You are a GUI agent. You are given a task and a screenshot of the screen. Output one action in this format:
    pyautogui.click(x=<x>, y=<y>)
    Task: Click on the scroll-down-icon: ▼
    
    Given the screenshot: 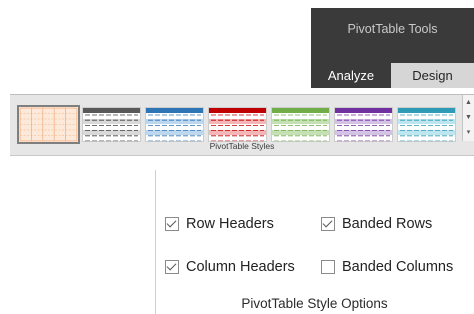 What is the action you would take?
    pyautogui.click(x=468, y=117)
    